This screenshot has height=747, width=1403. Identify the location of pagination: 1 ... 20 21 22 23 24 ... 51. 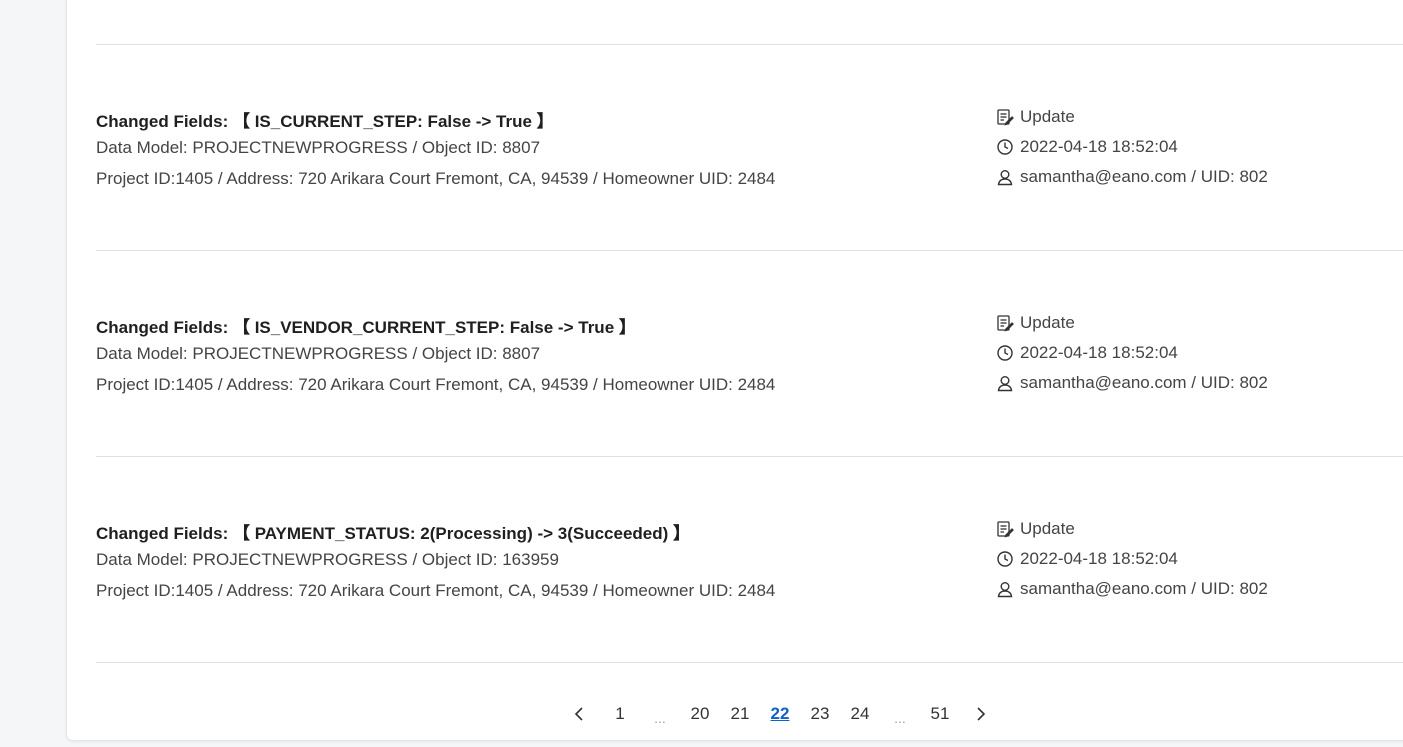
(780, 714).